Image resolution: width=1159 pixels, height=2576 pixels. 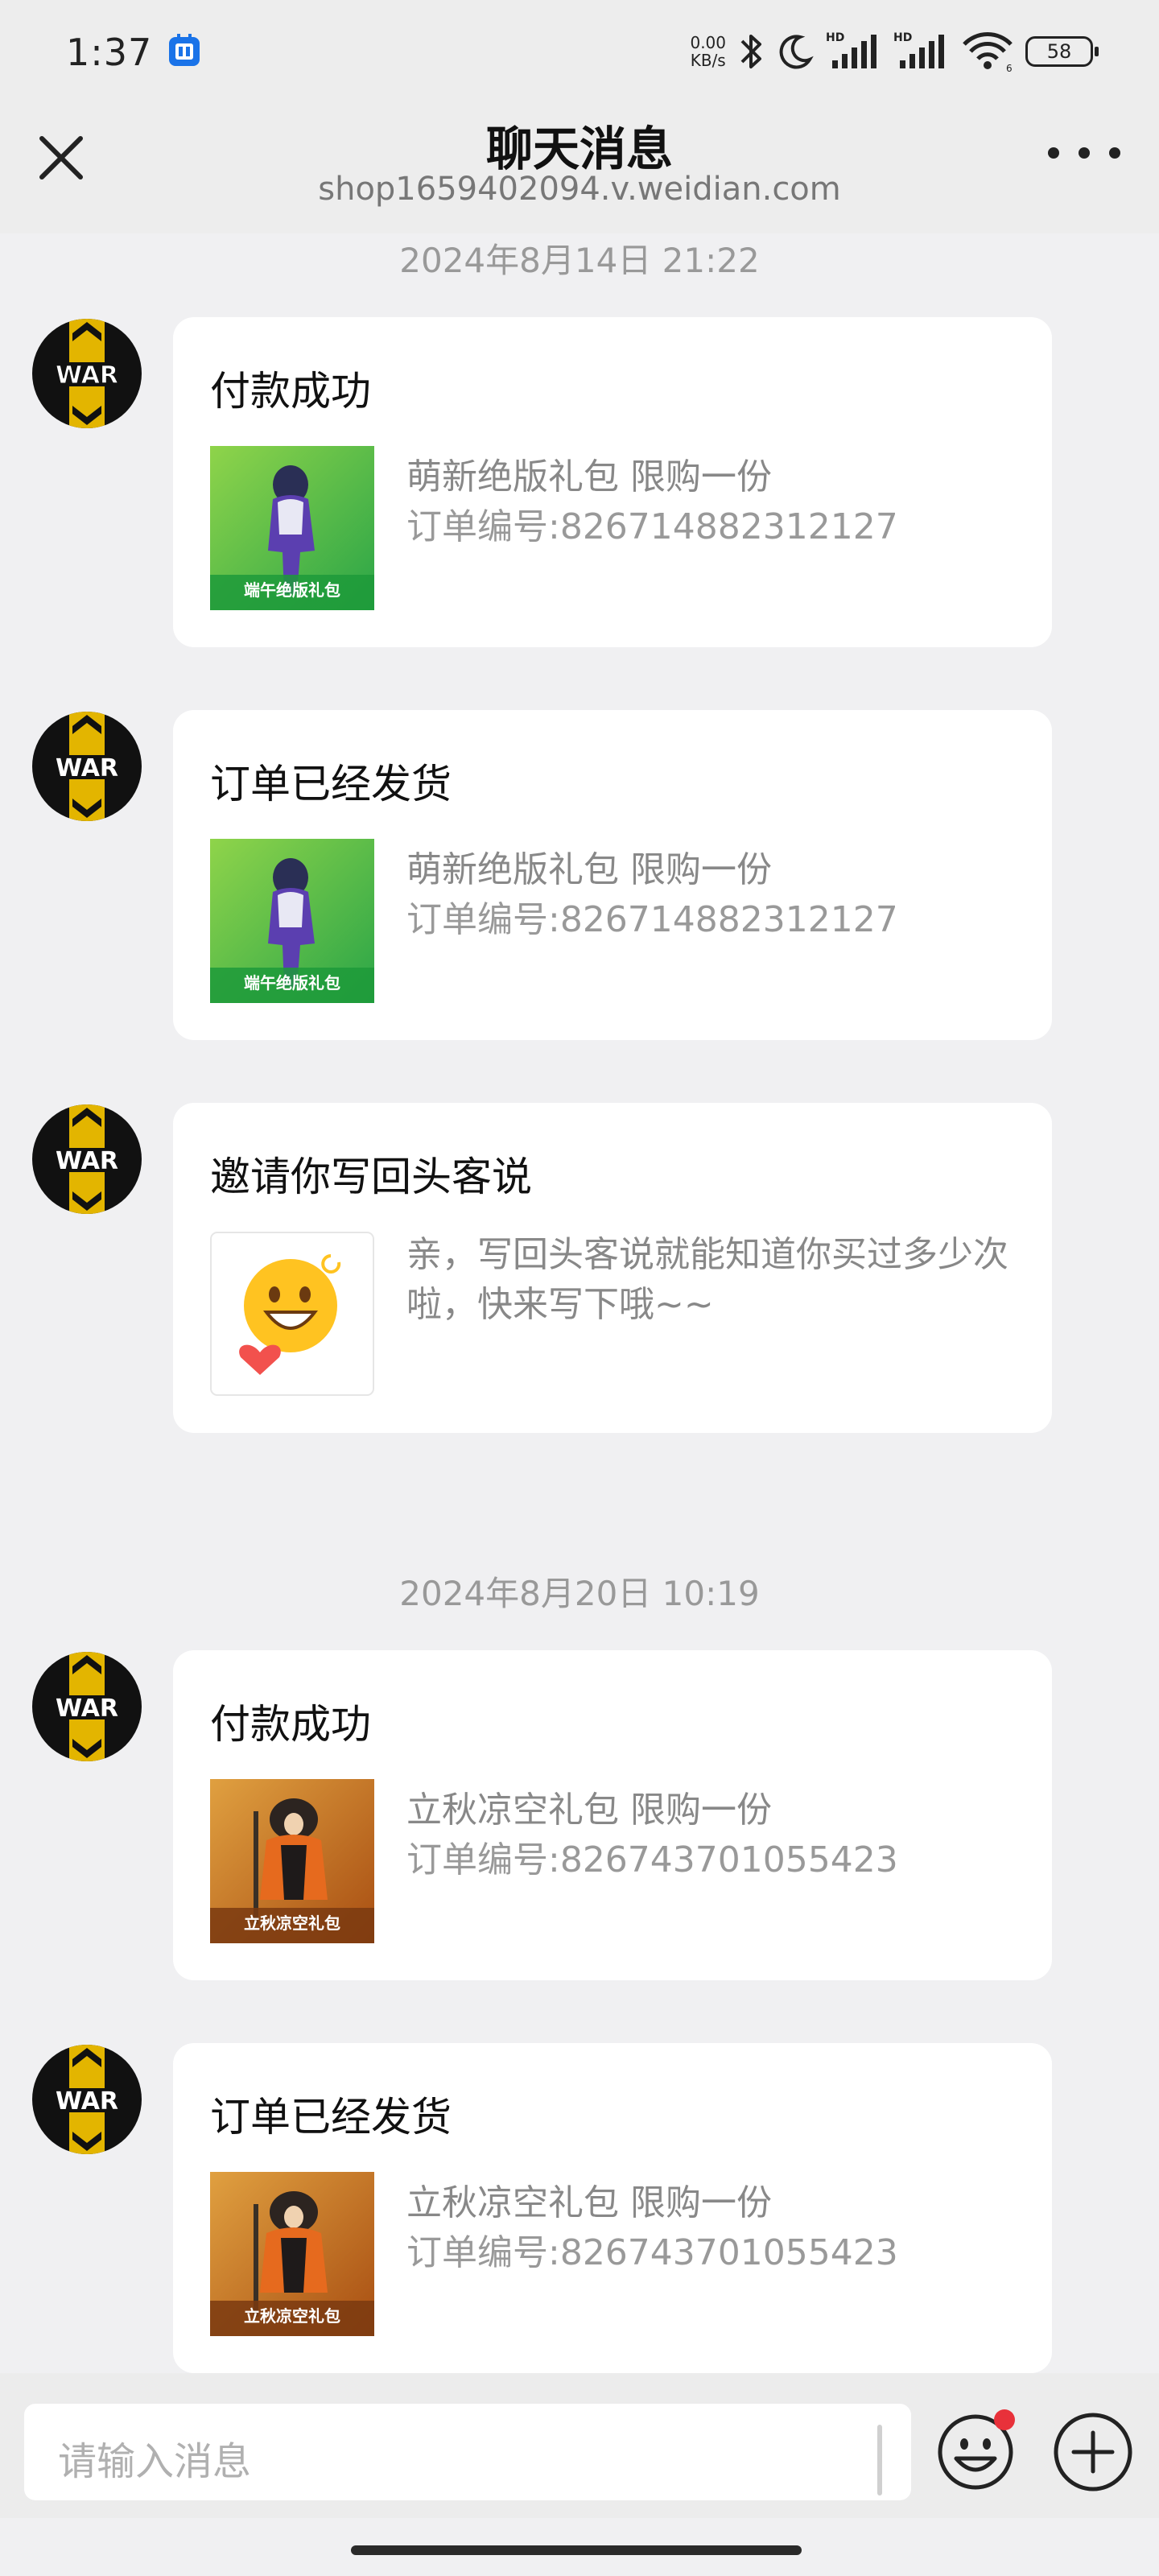 What do you see at coordinates (750, 51) in the screenshot?
I see `bluetooth-icon` at bounding box center [750, 51].